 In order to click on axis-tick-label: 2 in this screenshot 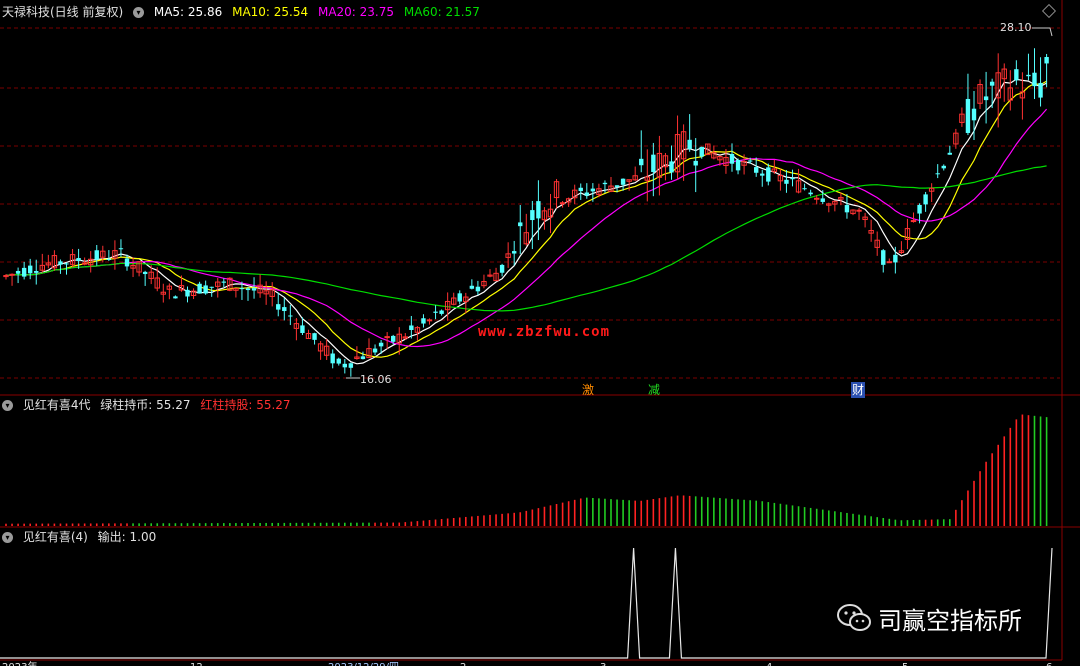, I will do `click(463, 664)`.